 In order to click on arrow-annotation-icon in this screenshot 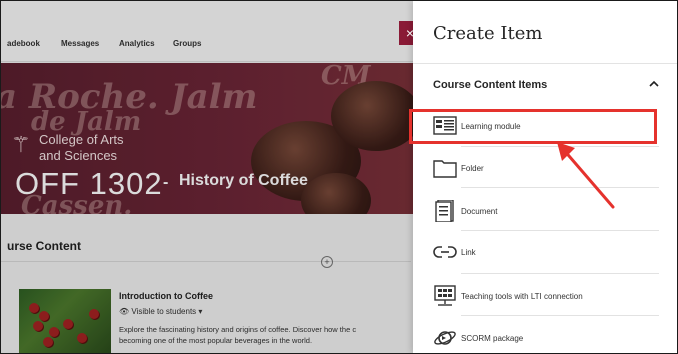, I will do `click(586, 175)`.